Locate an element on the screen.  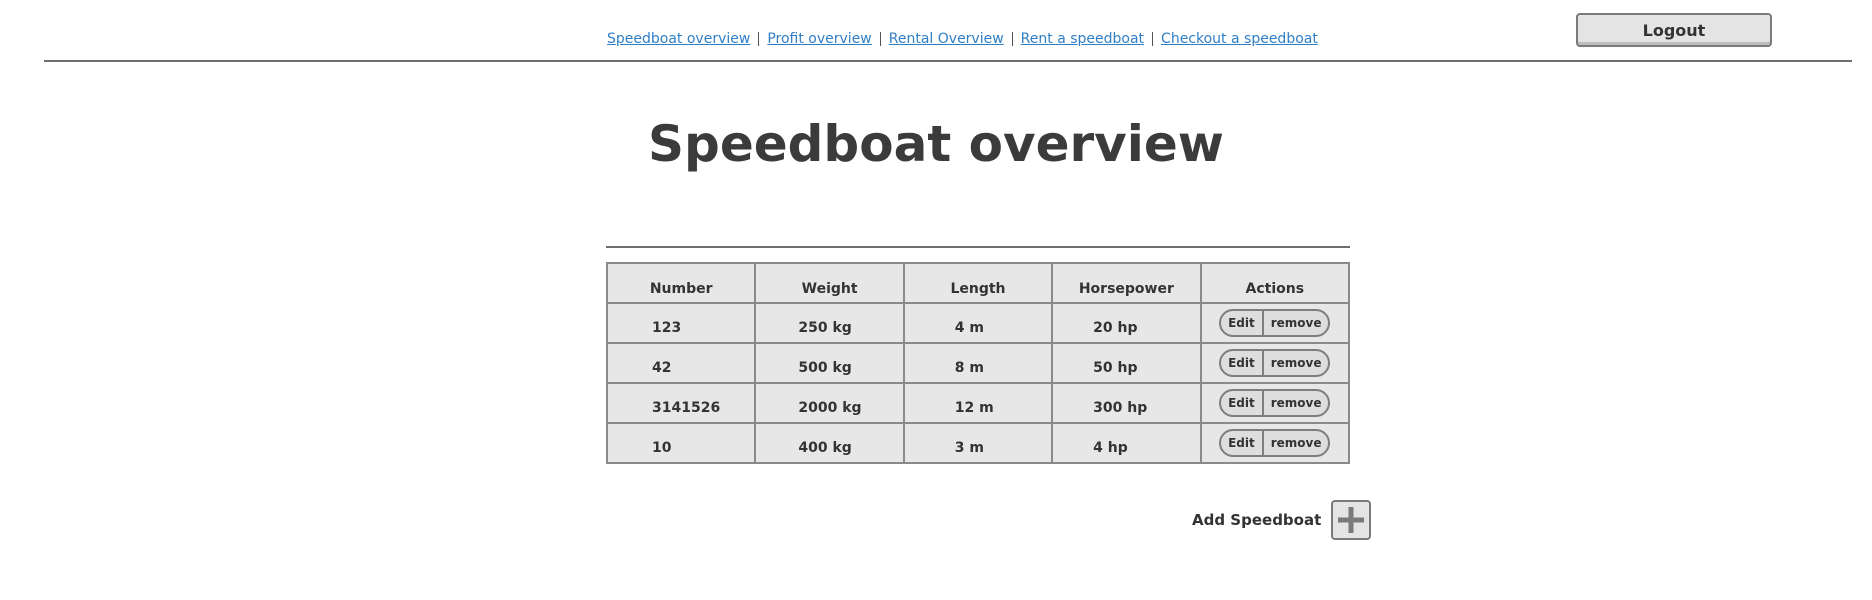
cell-length: 3 m is located at coordinates (978, 443).